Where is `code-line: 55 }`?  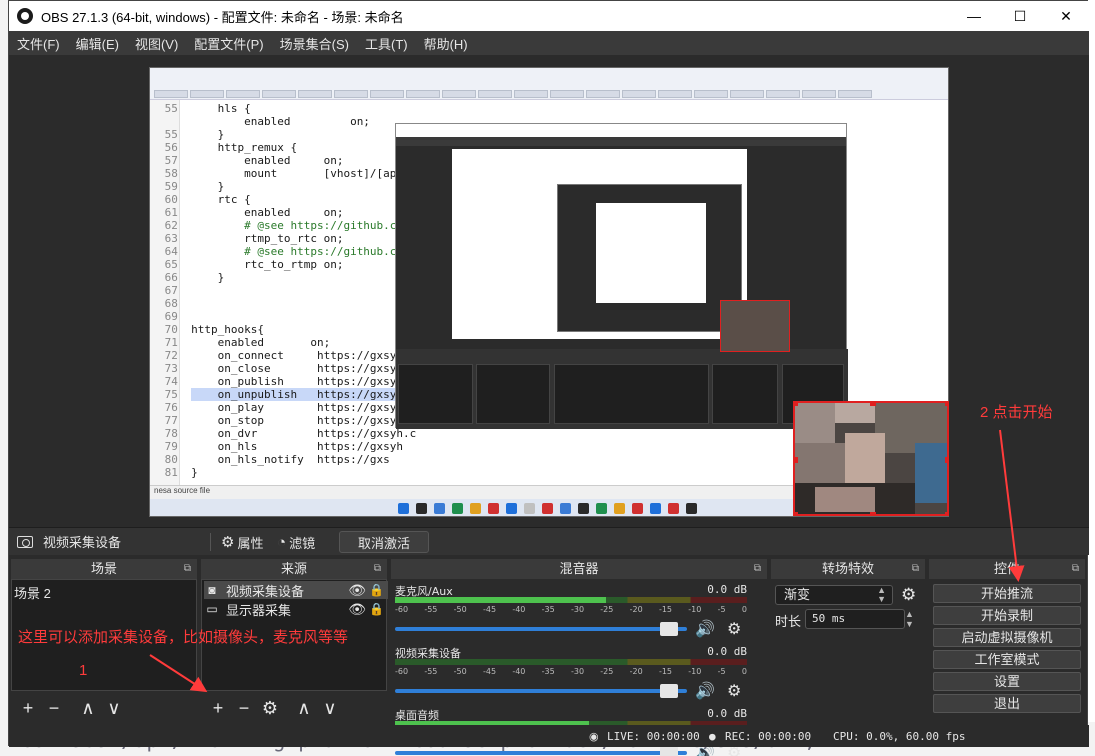 code-line: 55 } is located at coordinates (191, 134).